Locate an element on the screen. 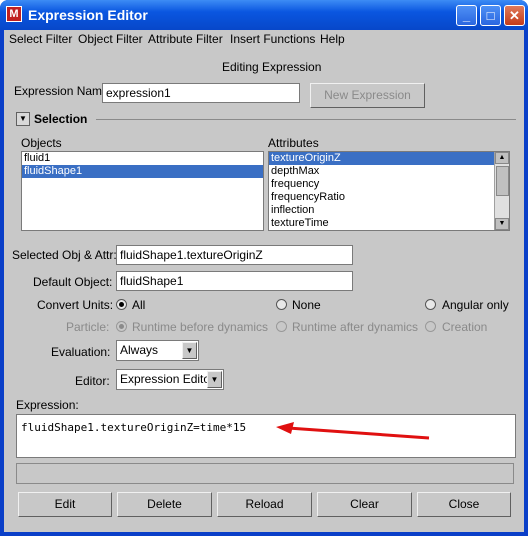 The height and width of the screenshot is (536, 528). particle-label: Particle: is located at coordinates (88, 327).